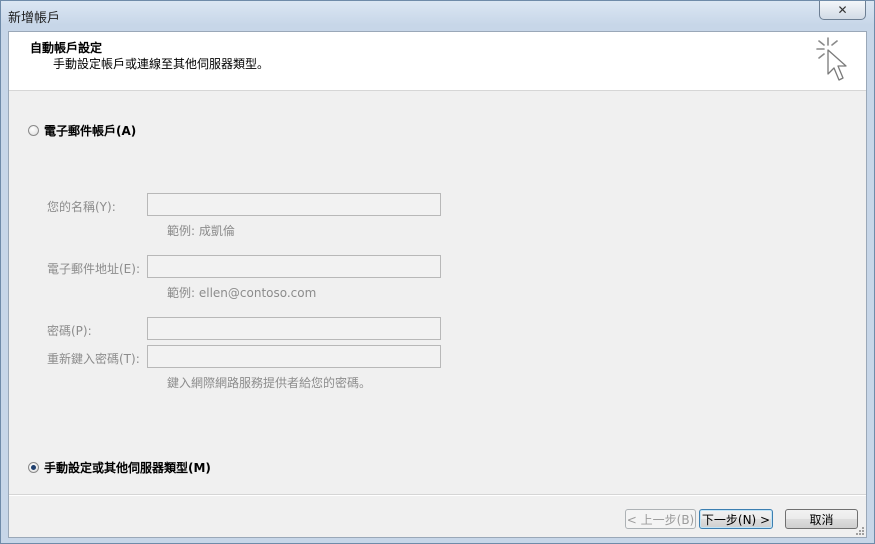  Describe the element at coordinates (269, 383) in the screenshot. I see `password-hint: 鍵入網際網路服務提供者給您的密碼。` at that location.